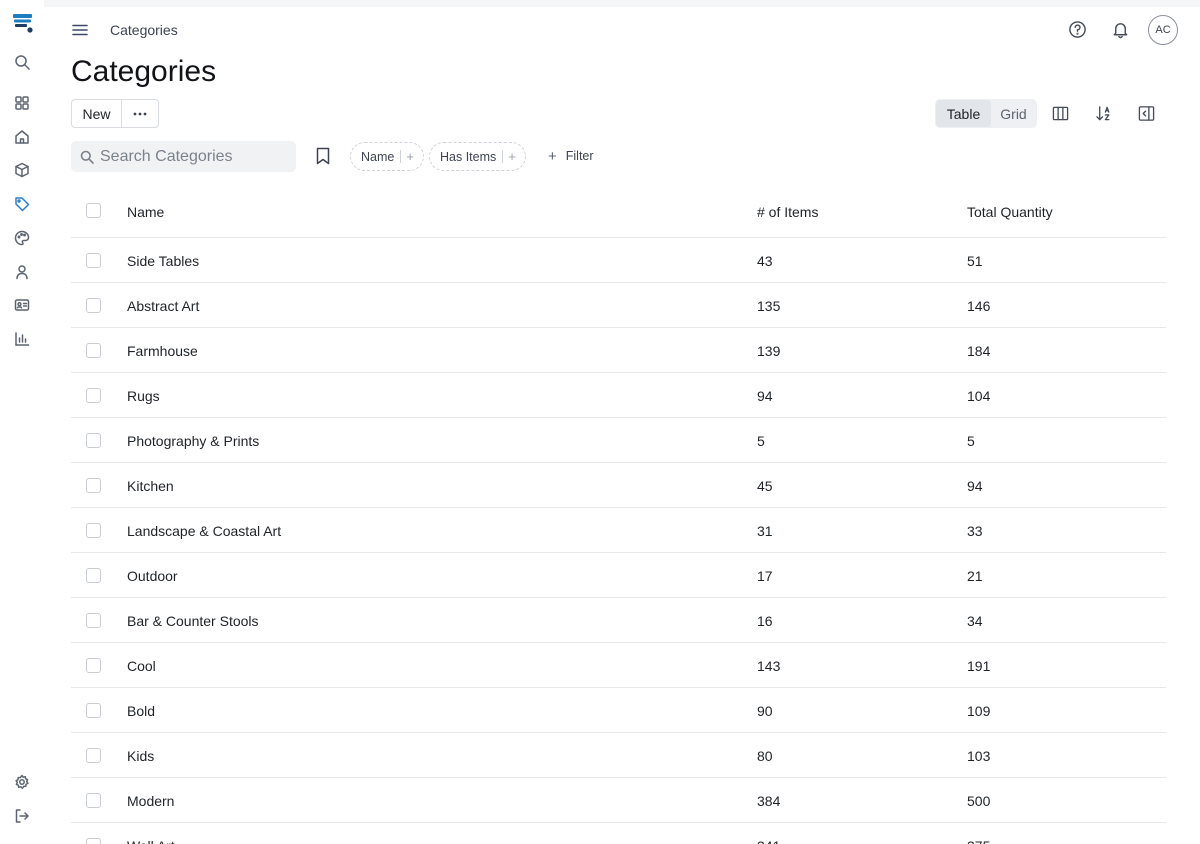 The width and height of the screenshot is (1200, 844). Describe the element at coordinates (765, 261) in the screenshot. I see `cell-items: 43` at that location.